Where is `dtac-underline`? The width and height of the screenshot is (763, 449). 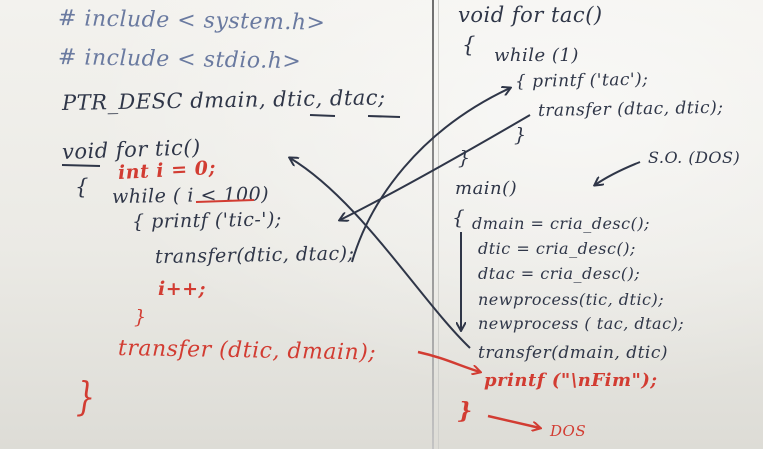
dtac-underline is located at coordinates (384, 116).